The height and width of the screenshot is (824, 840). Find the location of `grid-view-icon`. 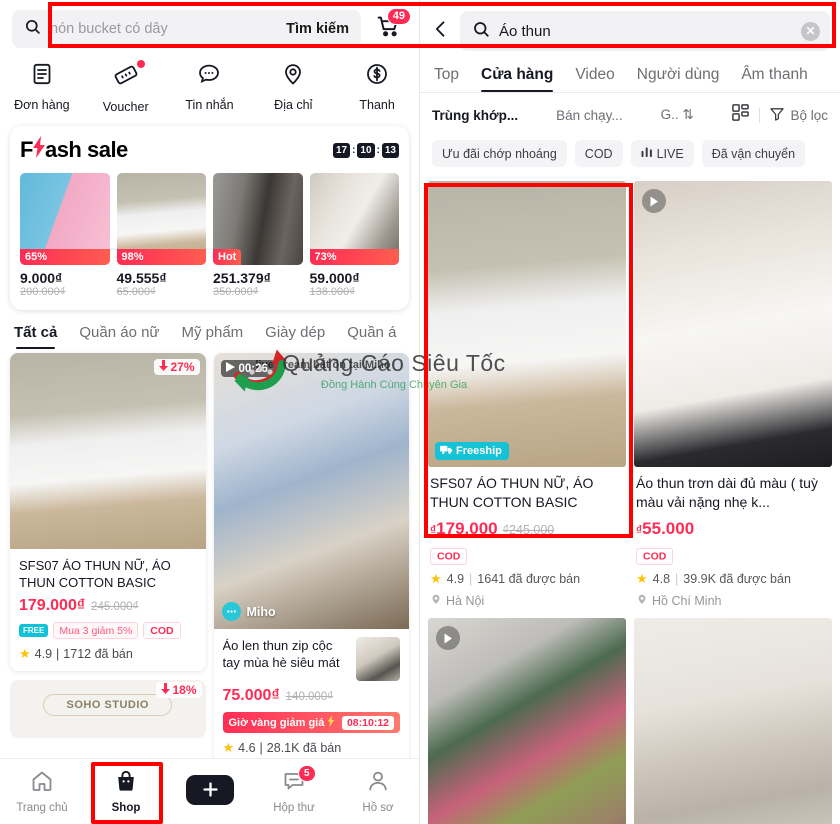

grid-view-icon is located at coordinates (740, 115).